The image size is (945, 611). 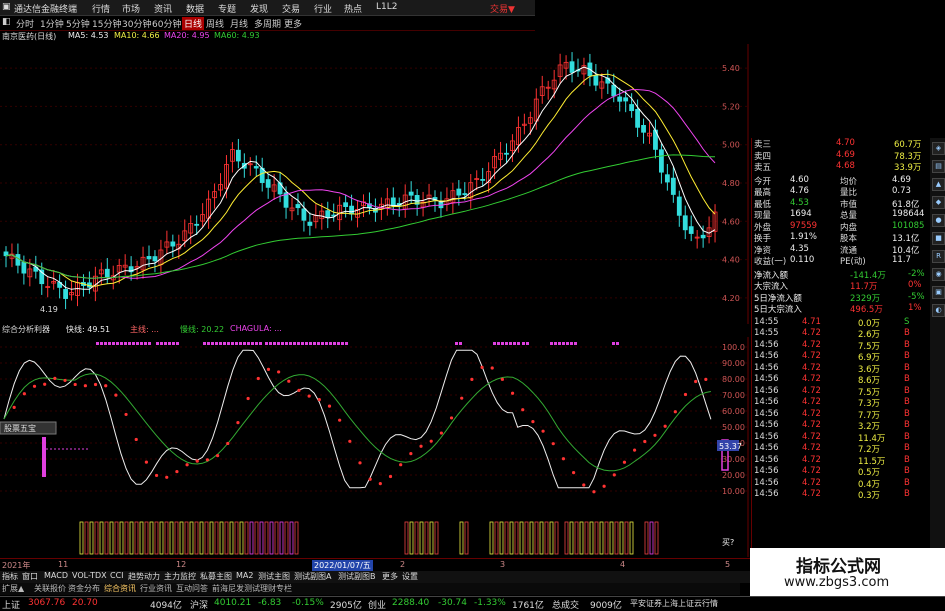 What do you see at coordinates (502, 8) in the screenshot?
I see `trade-button: 交易▼` at bounding box center [502, 8].